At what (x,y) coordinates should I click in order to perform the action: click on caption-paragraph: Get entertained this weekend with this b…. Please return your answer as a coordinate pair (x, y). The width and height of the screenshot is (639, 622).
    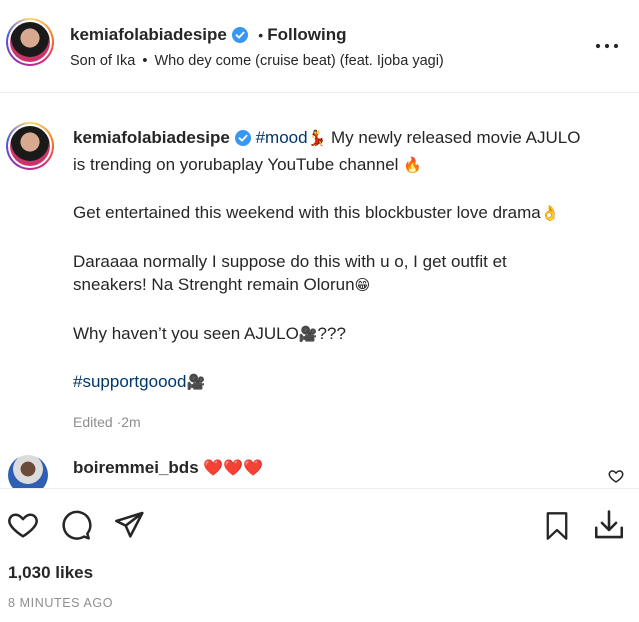
    Looking at the image, I should click on (353, 213).